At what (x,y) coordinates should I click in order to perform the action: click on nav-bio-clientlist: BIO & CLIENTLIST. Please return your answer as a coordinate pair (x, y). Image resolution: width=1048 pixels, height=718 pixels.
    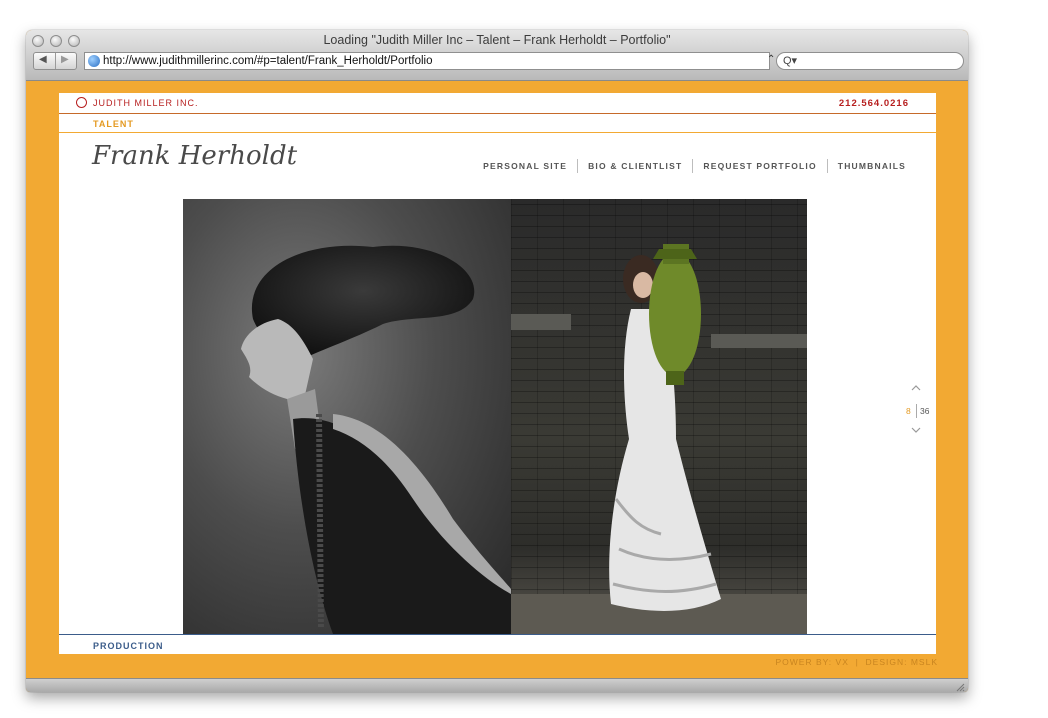
    Looking at the image, I should click on (634, 166).